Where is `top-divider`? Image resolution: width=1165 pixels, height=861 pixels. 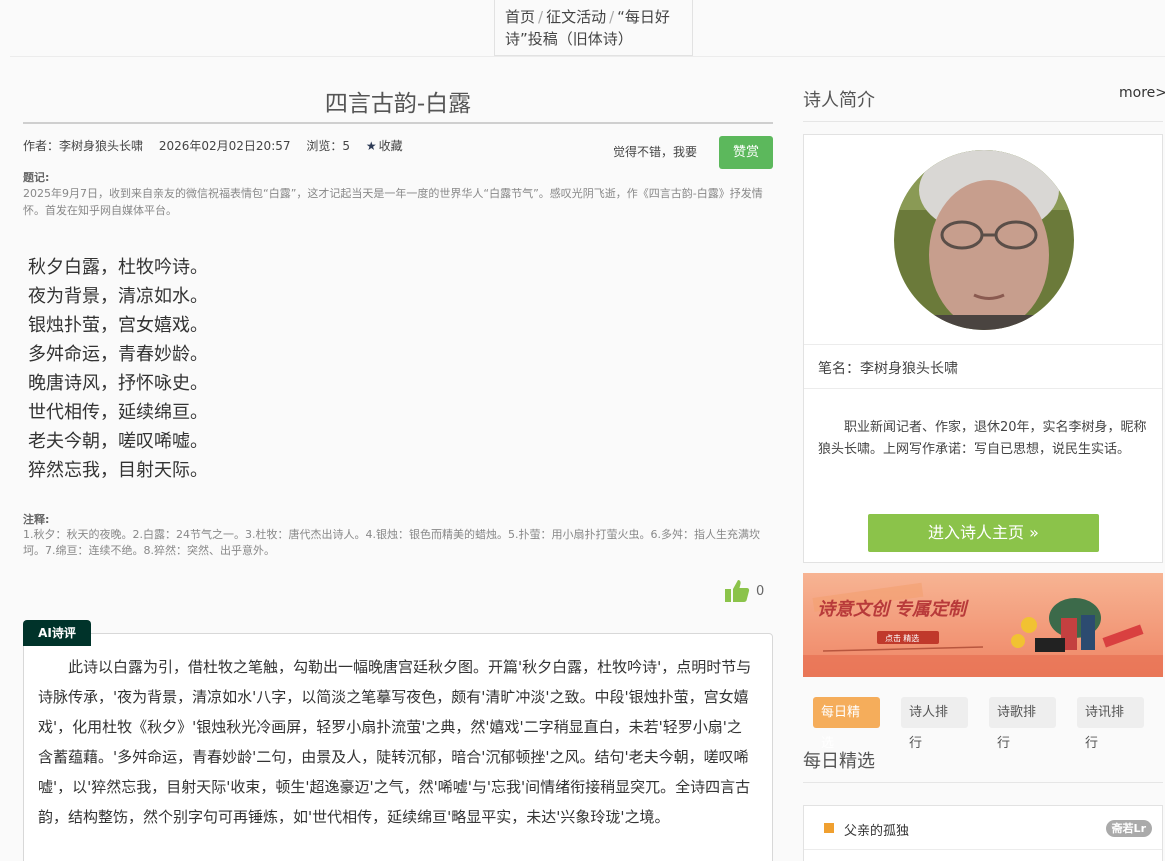 top-divider is located at coordinates (587, 56).